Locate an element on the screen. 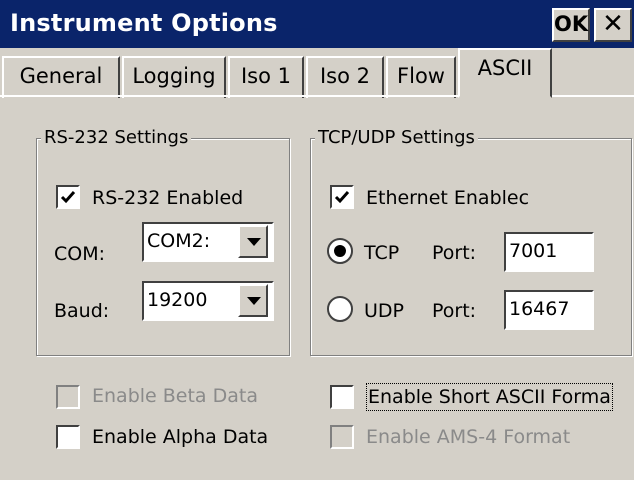 This screenshot has width=634, height=480. udp-radio is located at coordinates (340, 309).